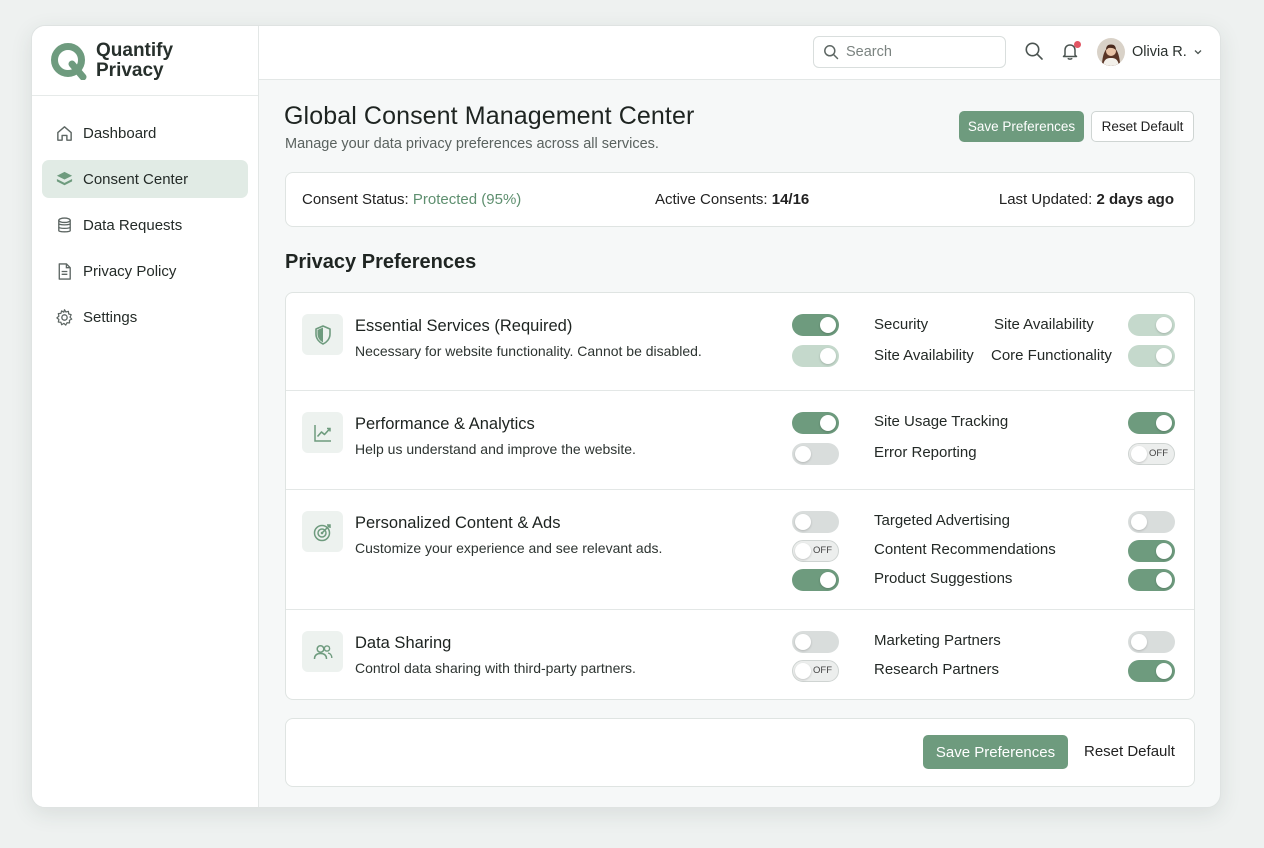 Image resolution: width=1264 pixels, height=848 pixels. Describe the element at coordinates (136, 179) in the screenshot. I see `sidebar-item-label: Consent Center` at that location.